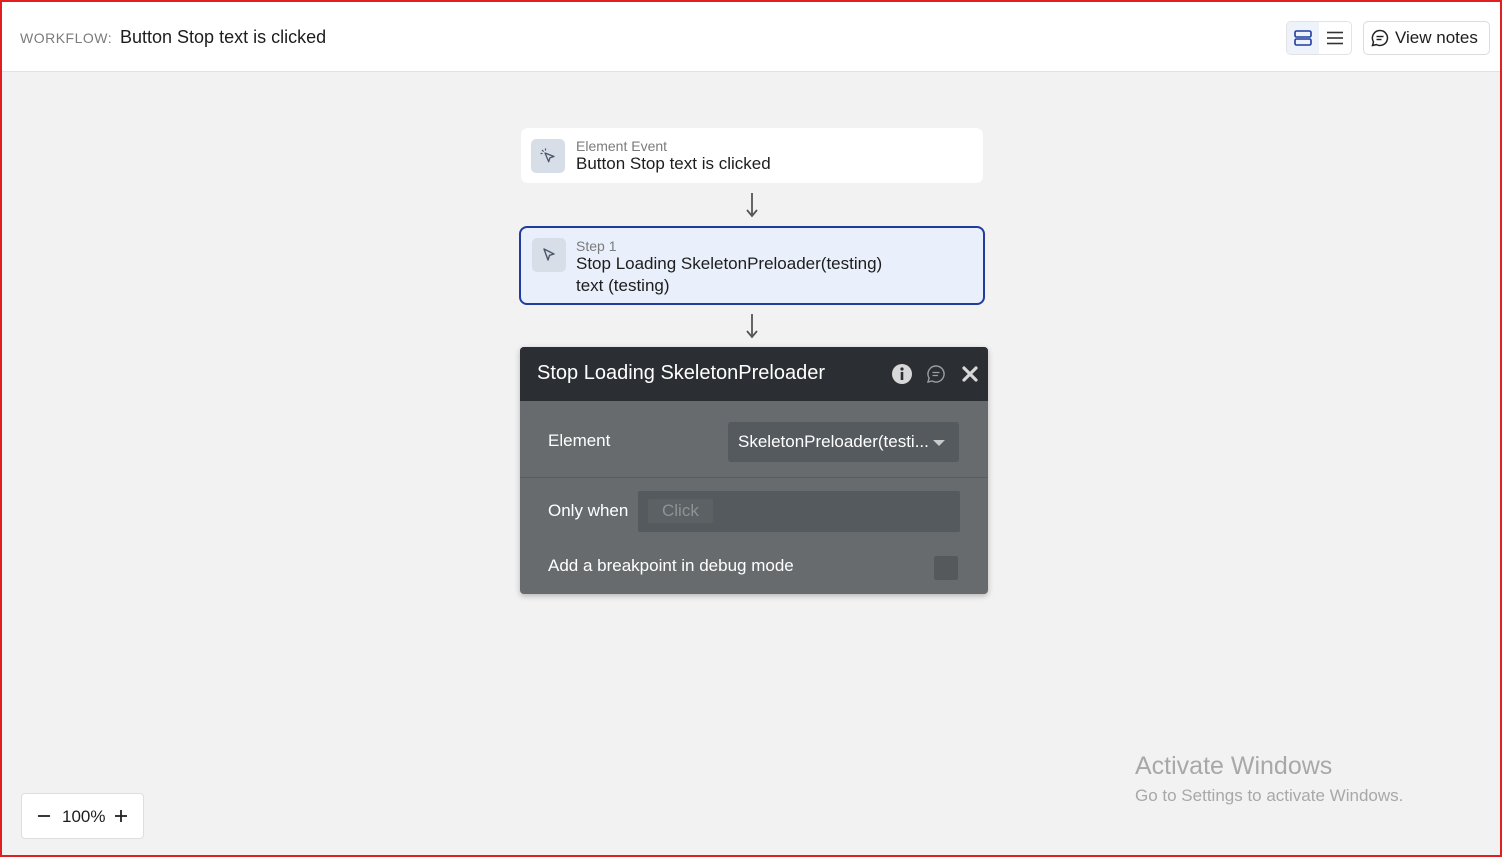 The height and width of the screenshot is (857, 1502). I want to click on event-subtitle: Element Event, so click(622, 146).